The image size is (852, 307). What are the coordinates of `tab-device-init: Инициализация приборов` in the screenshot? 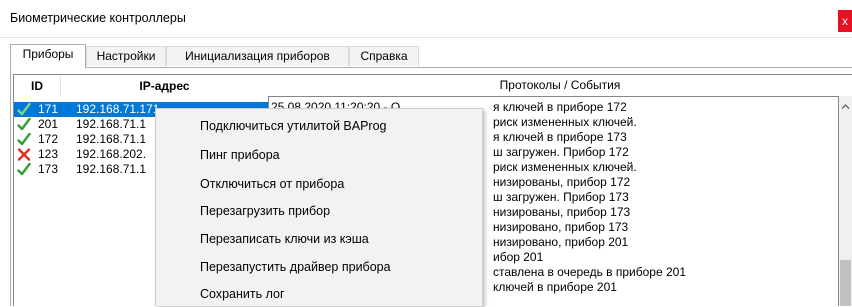 It's located at (257, 56).